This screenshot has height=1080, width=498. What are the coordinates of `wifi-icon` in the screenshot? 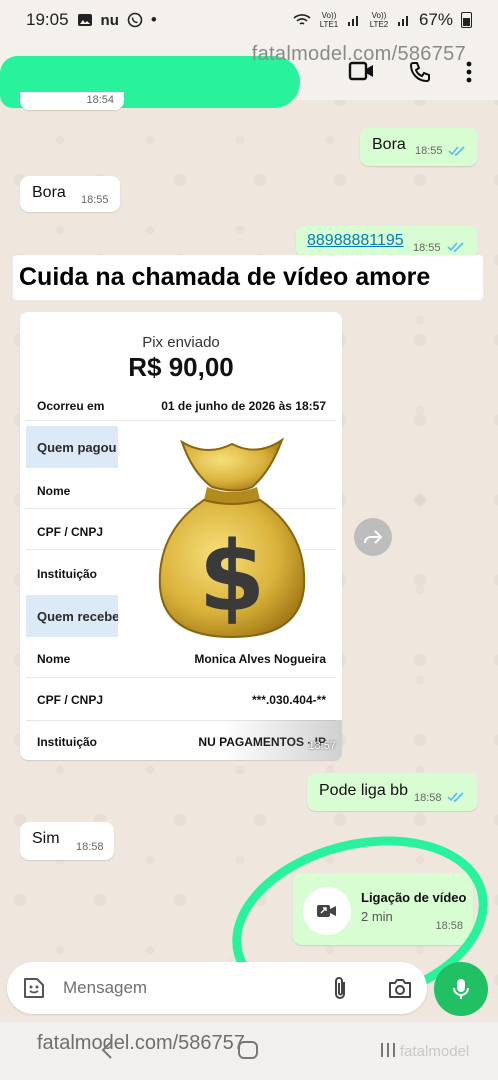 It's located at (302, 19).